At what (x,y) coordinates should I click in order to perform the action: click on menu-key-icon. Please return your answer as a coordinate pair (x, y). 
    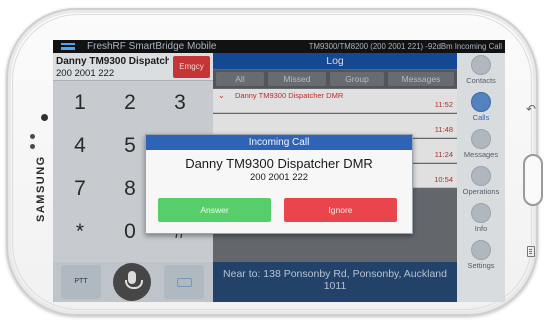
    Looking at the image, I should click on (531, 251).